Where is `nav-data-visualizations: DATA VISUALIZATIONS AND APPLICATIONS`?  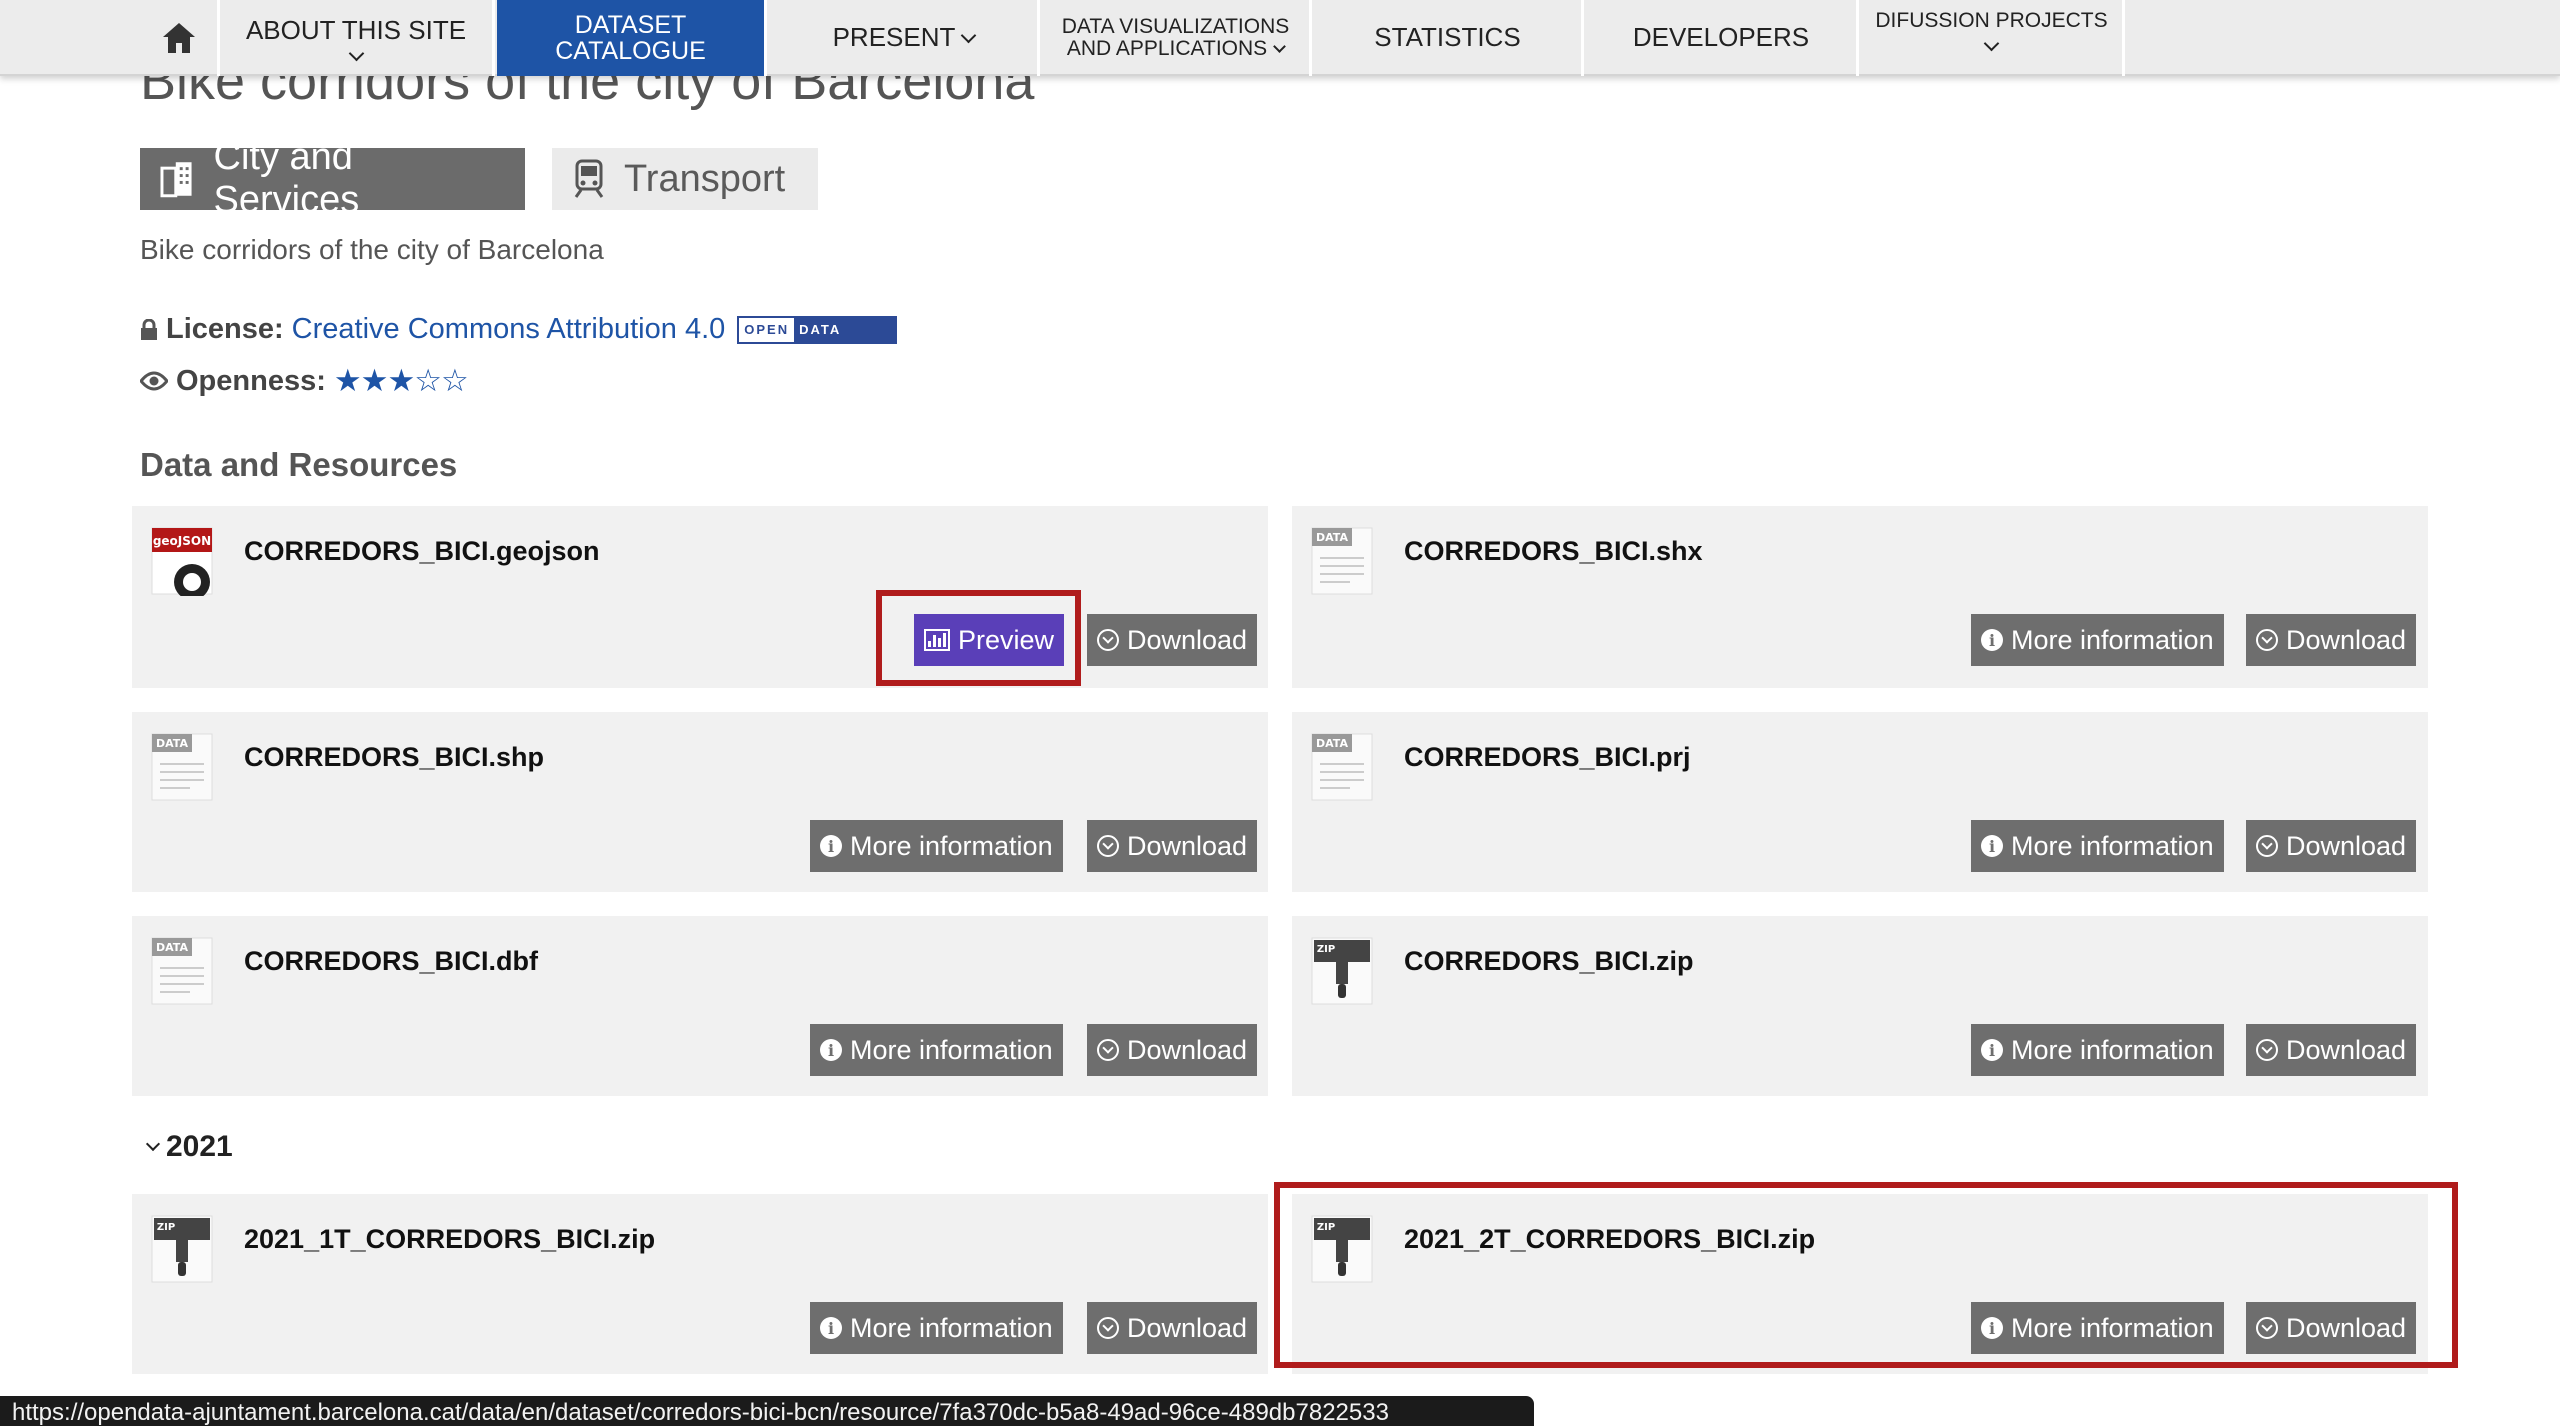
nav-data-visualizations: DATA VISUALIZATIONS AND APPLICATIONS is located at coordinates (1177, 38).